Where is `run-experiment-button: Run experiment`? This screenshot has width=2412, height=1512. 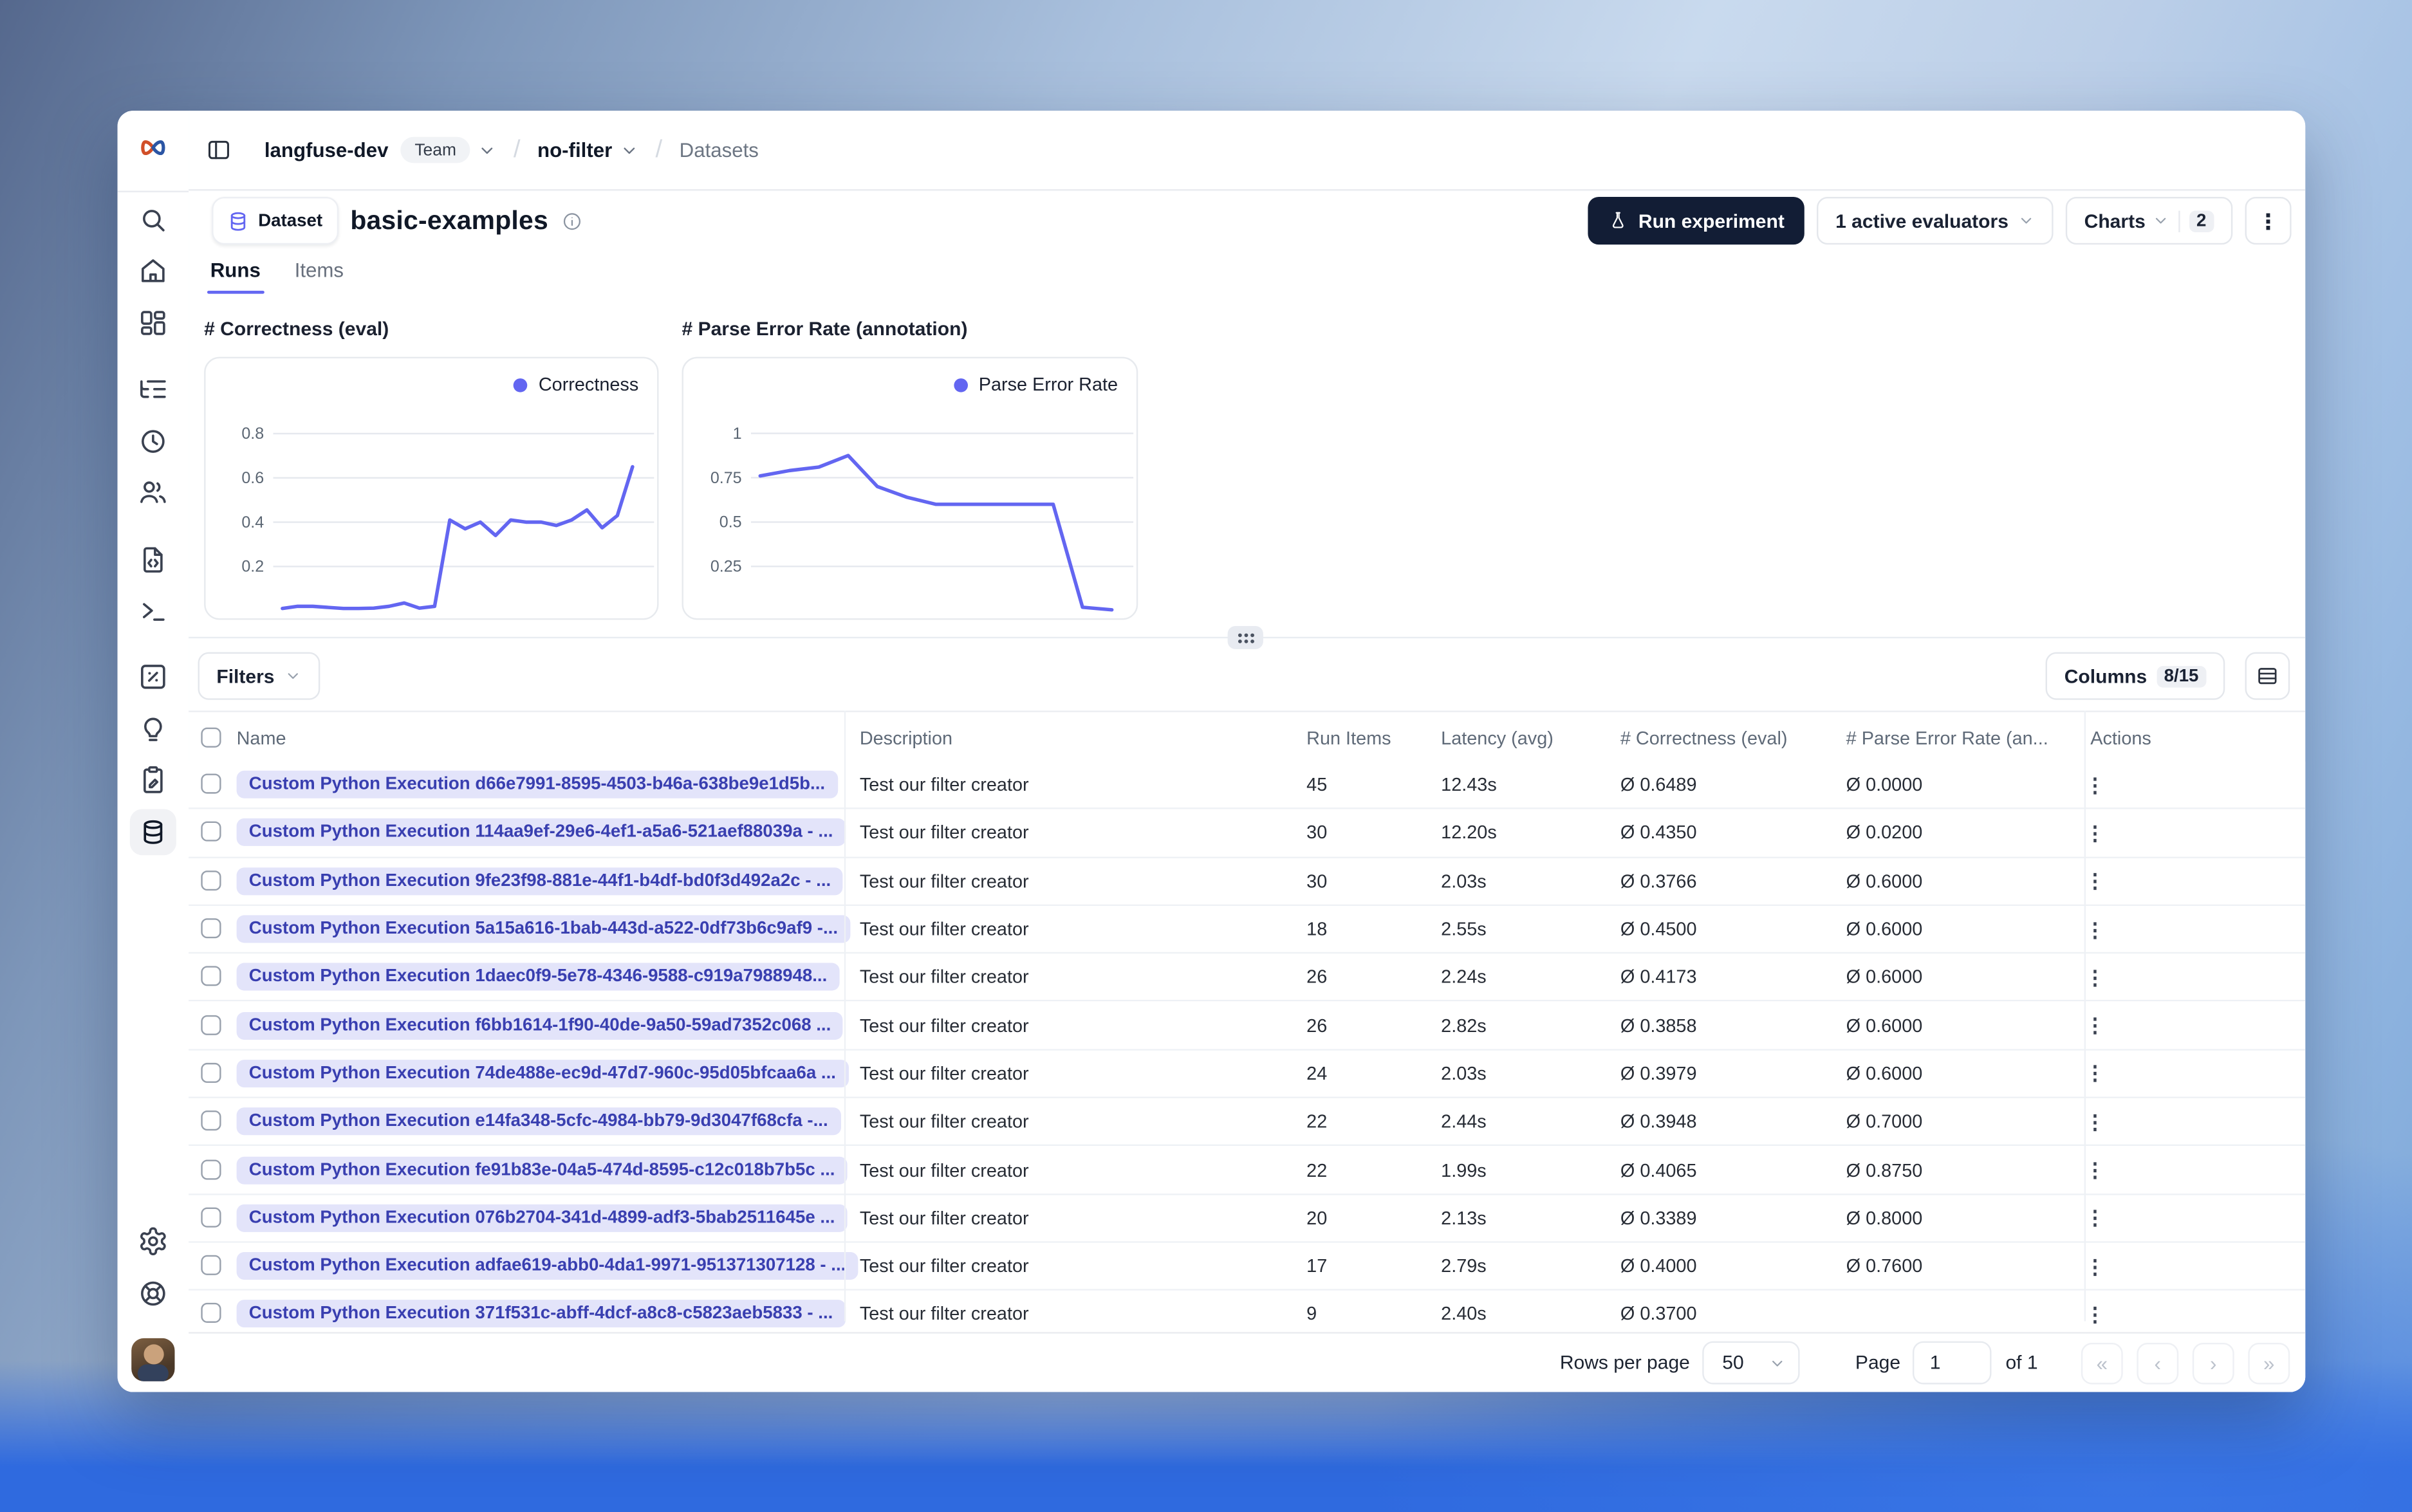
run-experiment-button: Run experiment is located at coordinates (1696, 221).